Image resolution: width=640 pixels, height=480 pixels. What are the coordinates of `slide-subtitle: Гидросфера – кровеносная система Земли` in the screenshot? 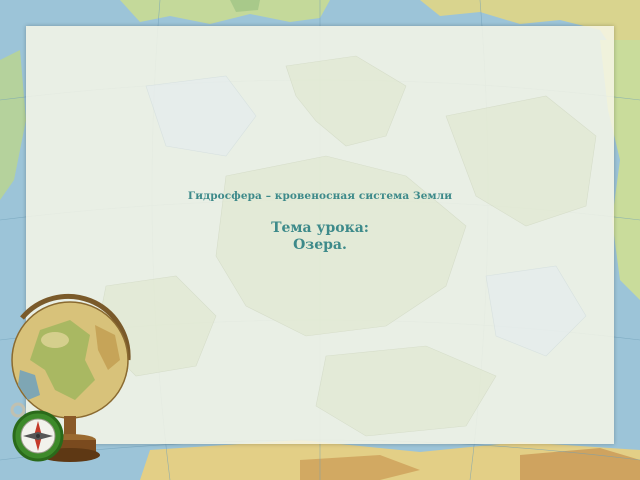 It's located at (320, 196).